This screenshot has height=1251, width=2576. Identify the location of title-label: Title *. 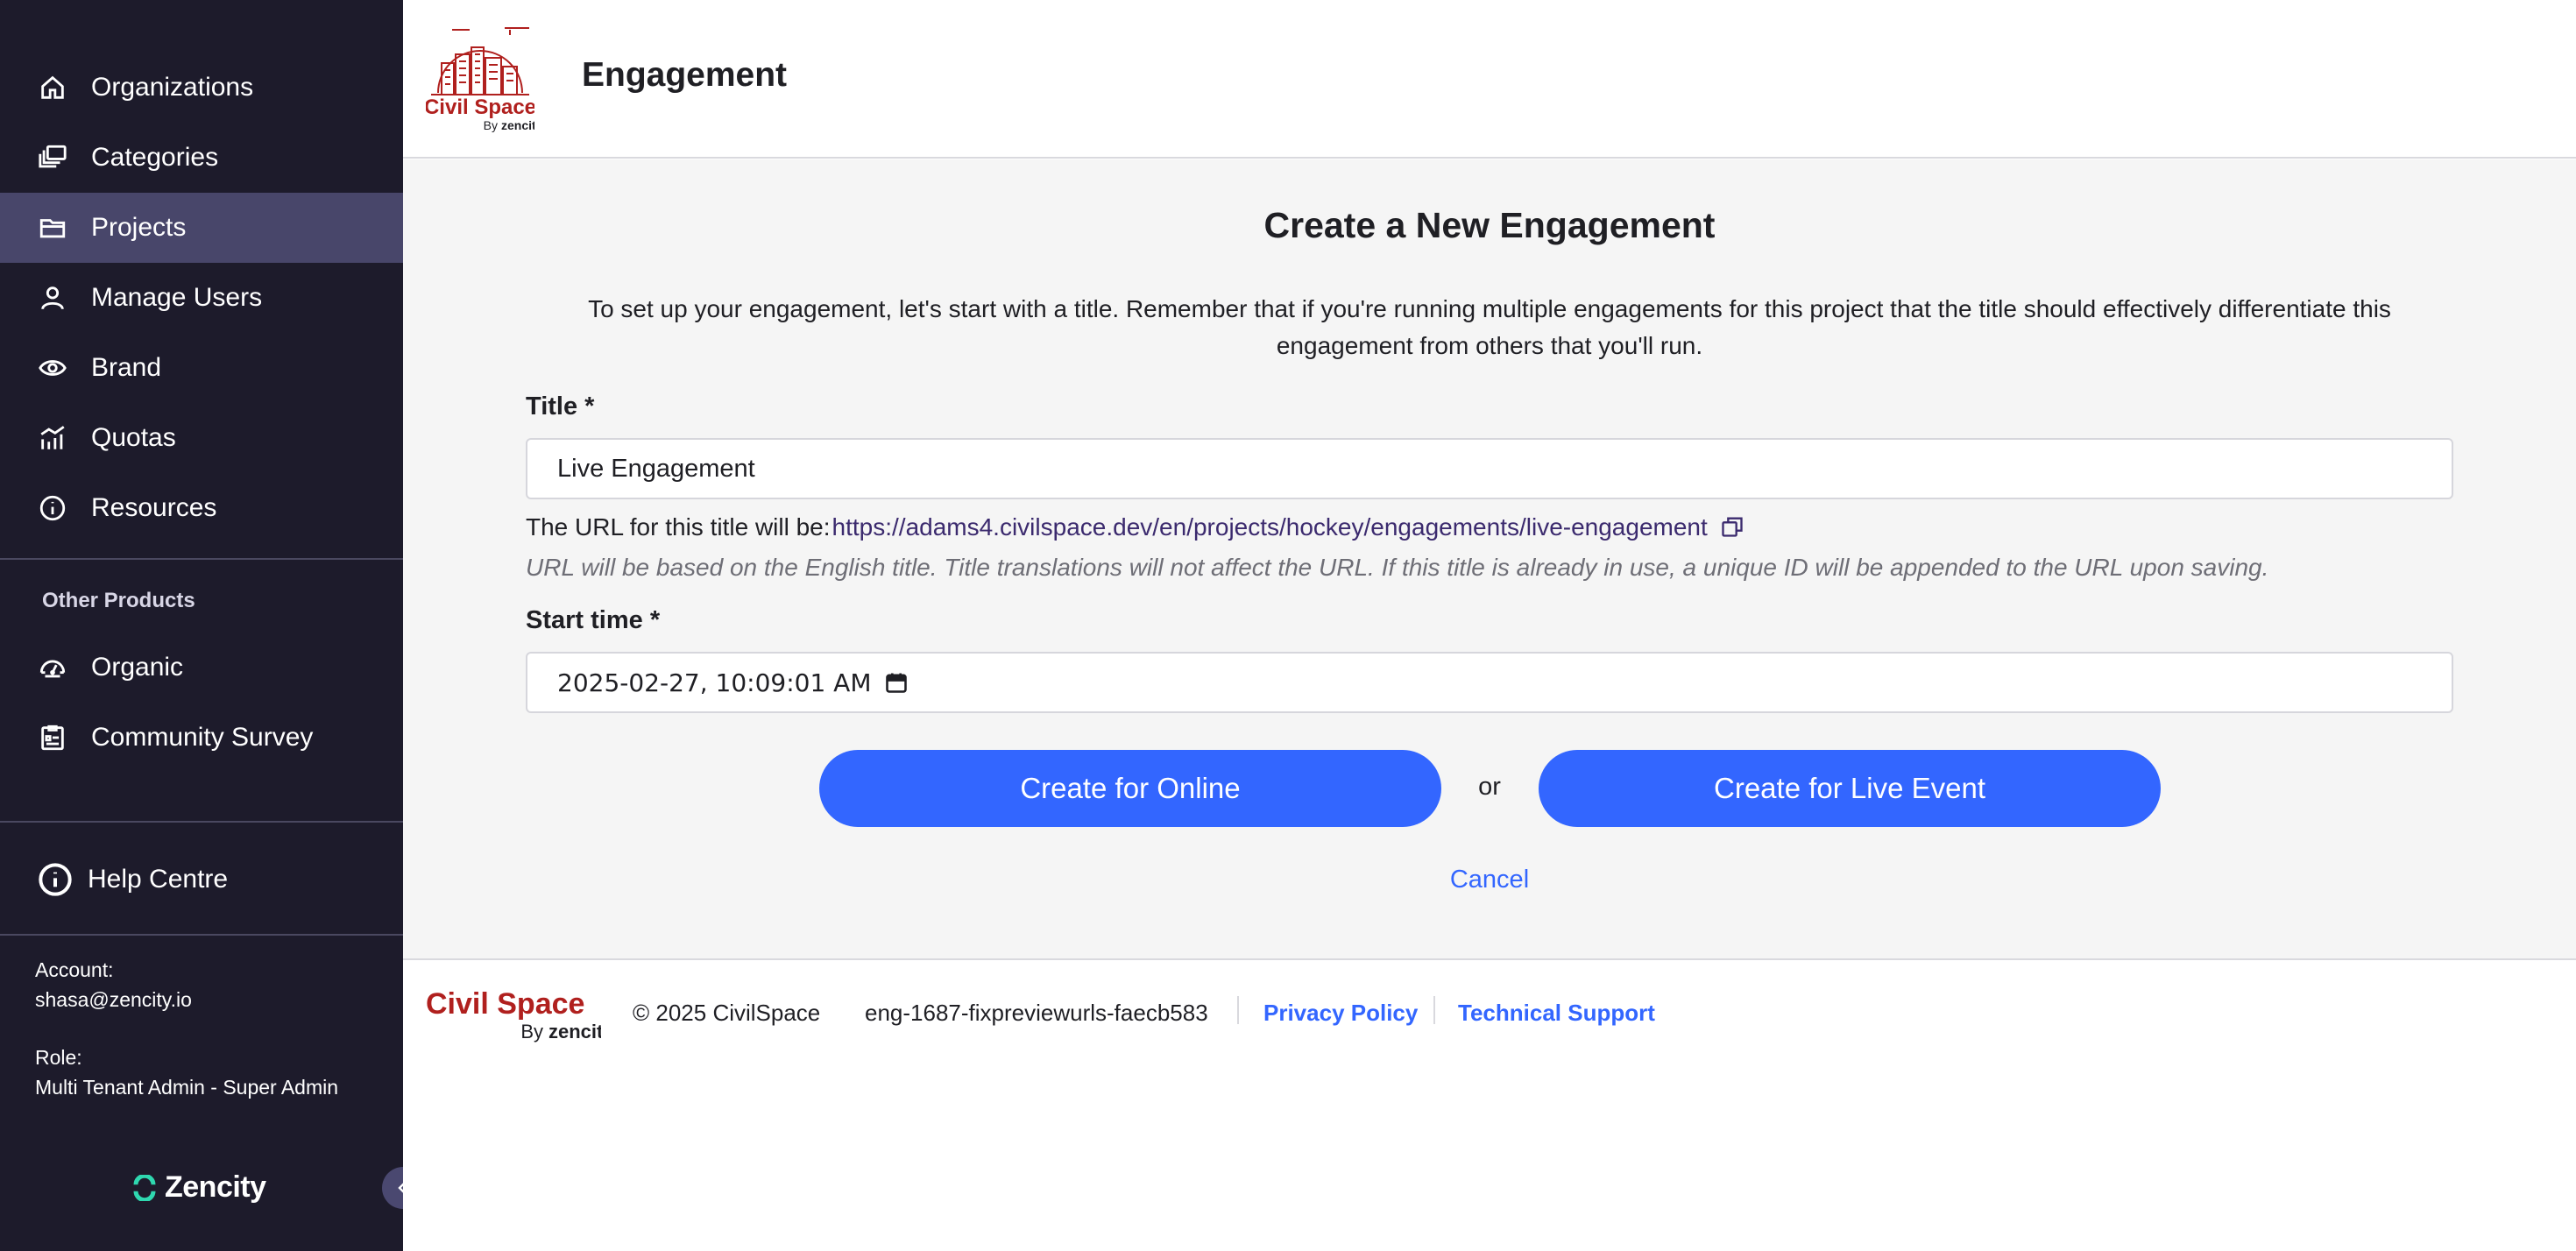
(560, 406).